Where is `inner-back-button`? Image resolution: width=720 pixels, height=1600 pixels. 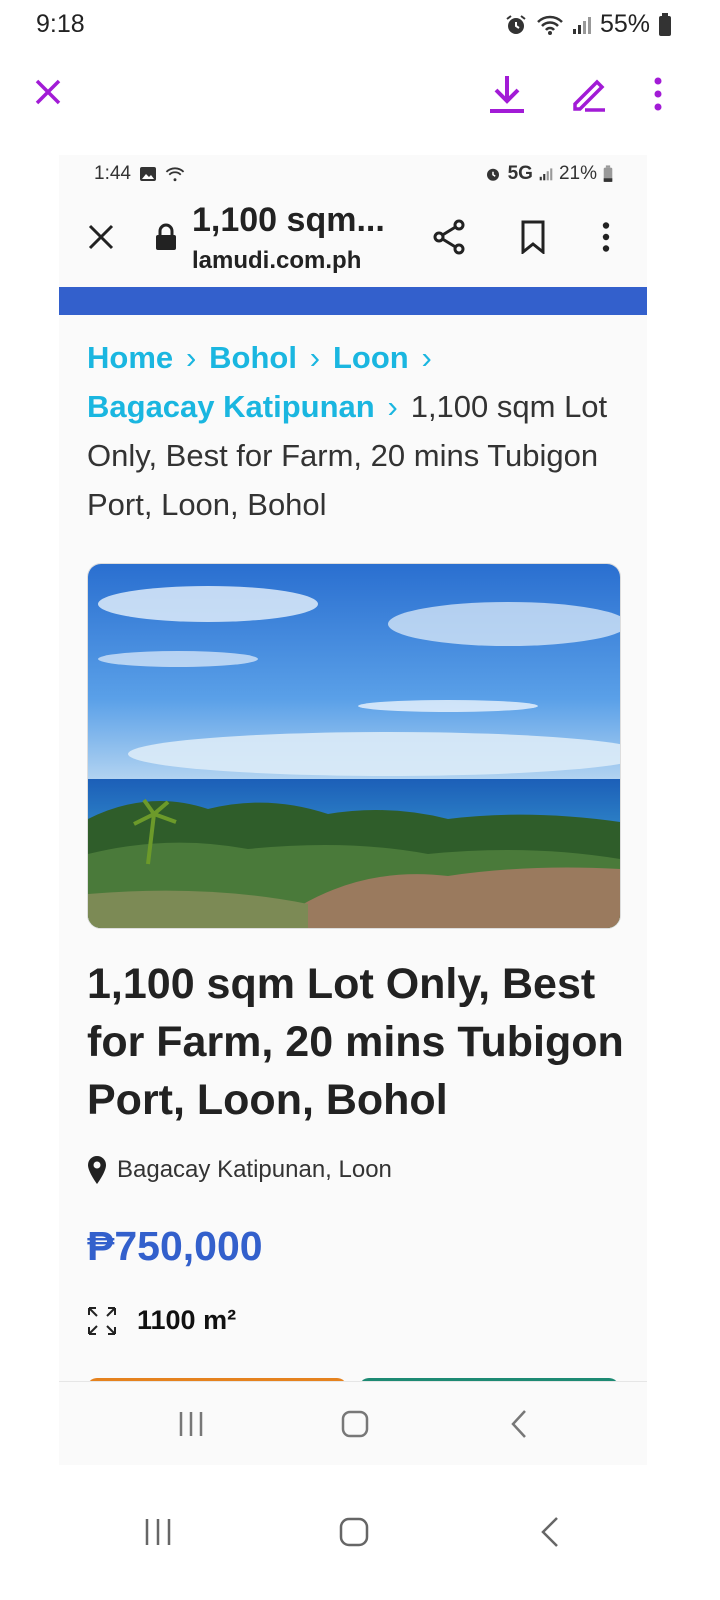
inner-back-button is located at coordinates (519, 1424).